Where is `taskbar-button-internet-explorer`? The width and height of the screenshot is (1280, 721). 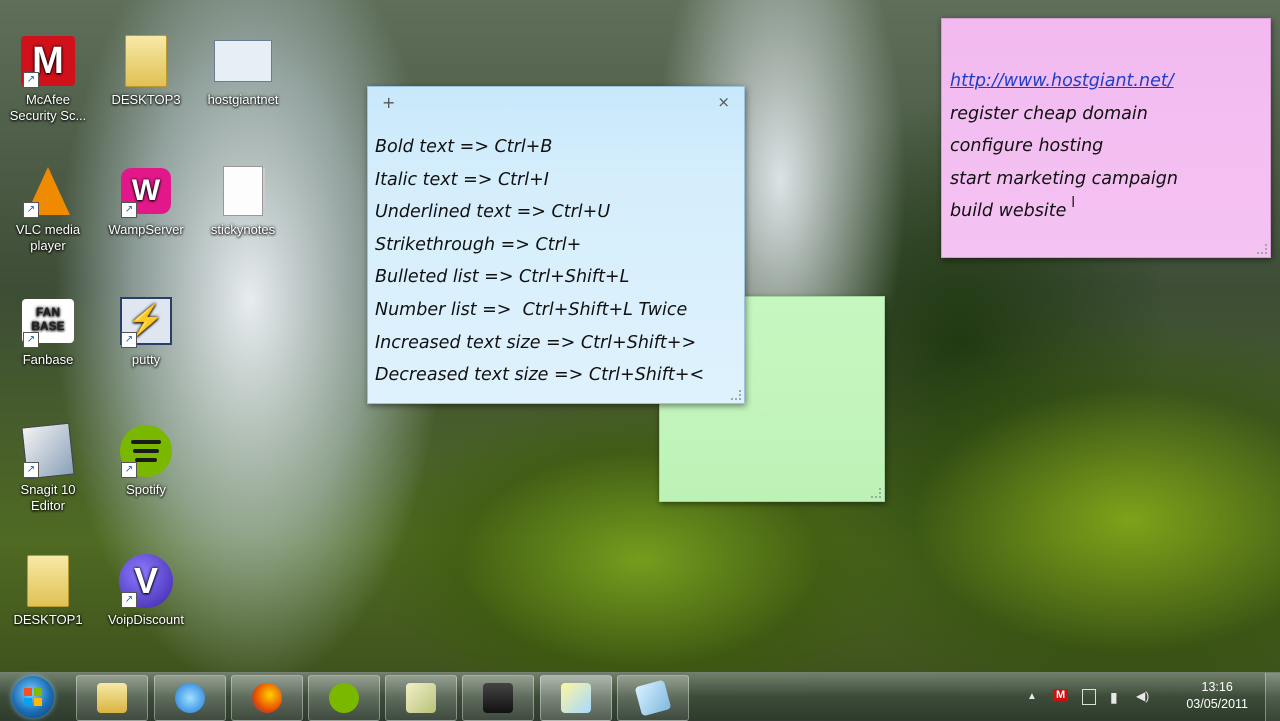 taskbar-button-internet-explorer is located at coordinates (190, 698).